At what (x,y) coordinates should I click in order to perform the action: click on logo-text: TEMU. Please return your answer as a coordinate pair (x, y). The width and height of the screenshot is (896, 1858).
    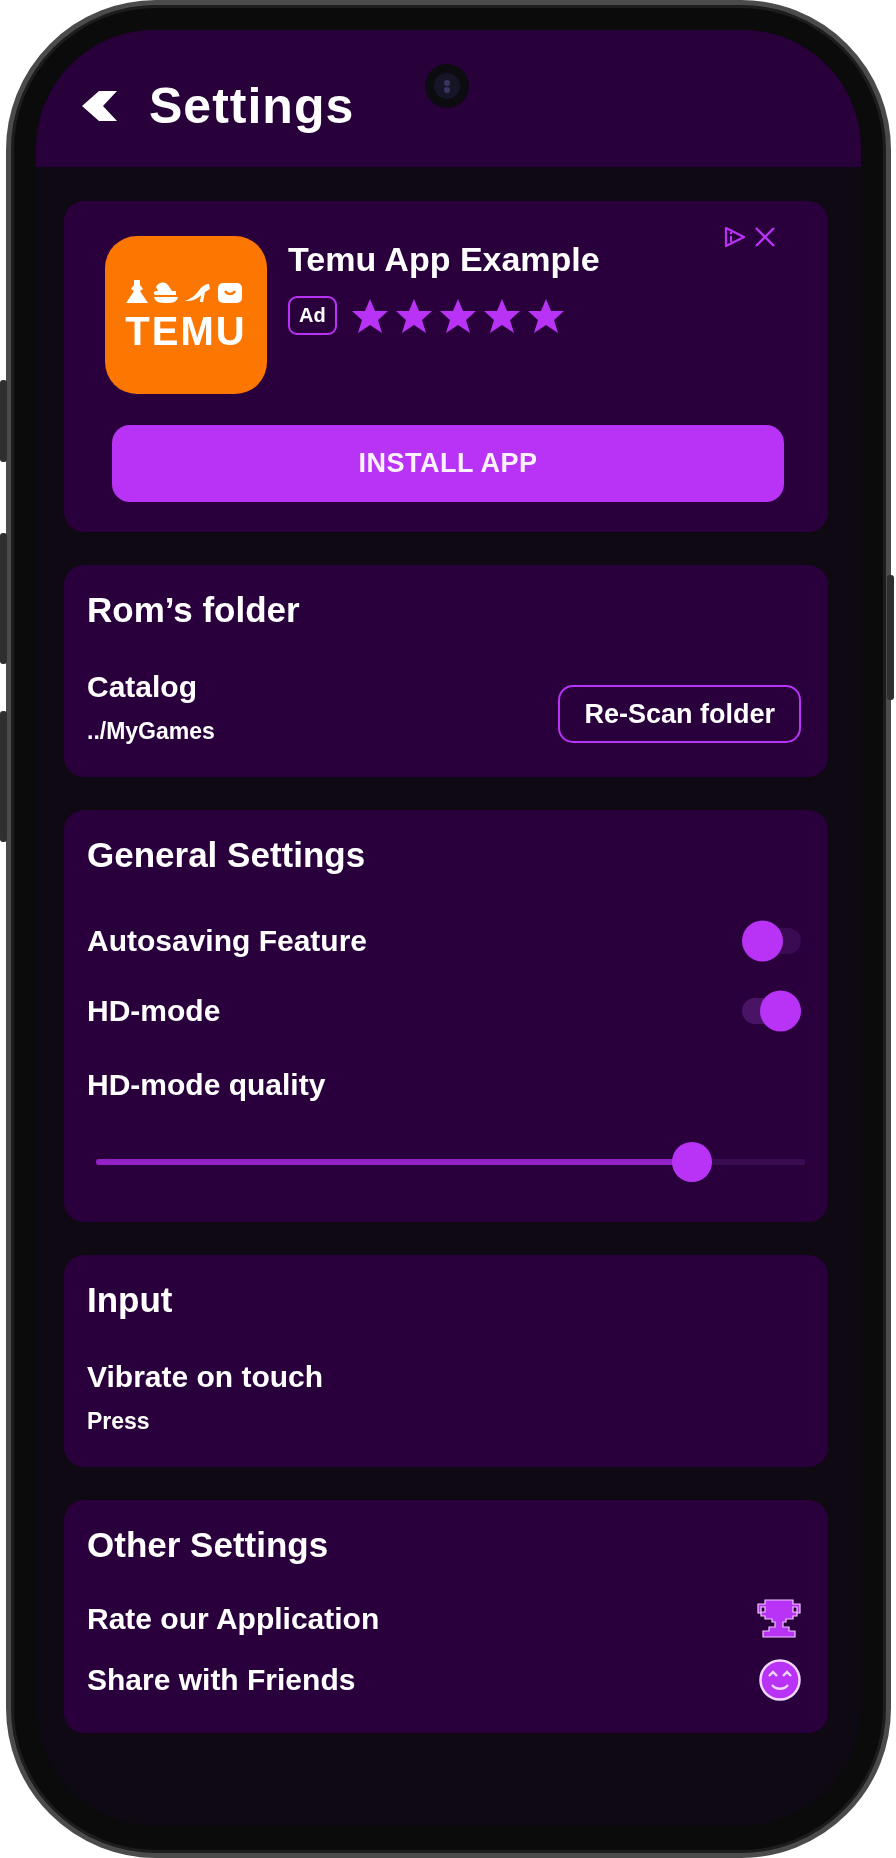
    Looking at the image, I should click on (186, 331).